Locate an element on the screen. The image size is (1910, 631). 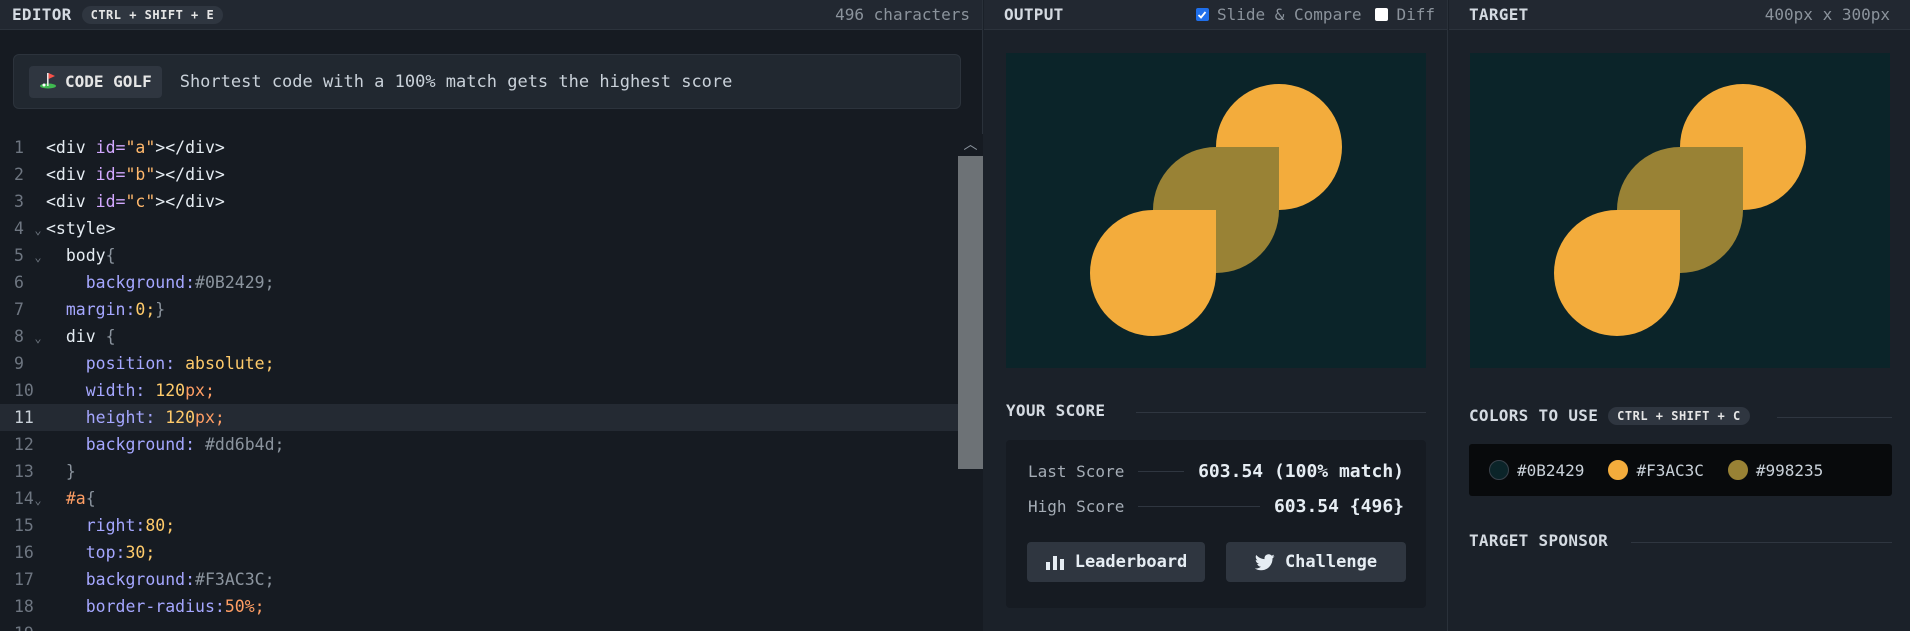
swatch-label: #998235 is located at coordinates (1789, 470).